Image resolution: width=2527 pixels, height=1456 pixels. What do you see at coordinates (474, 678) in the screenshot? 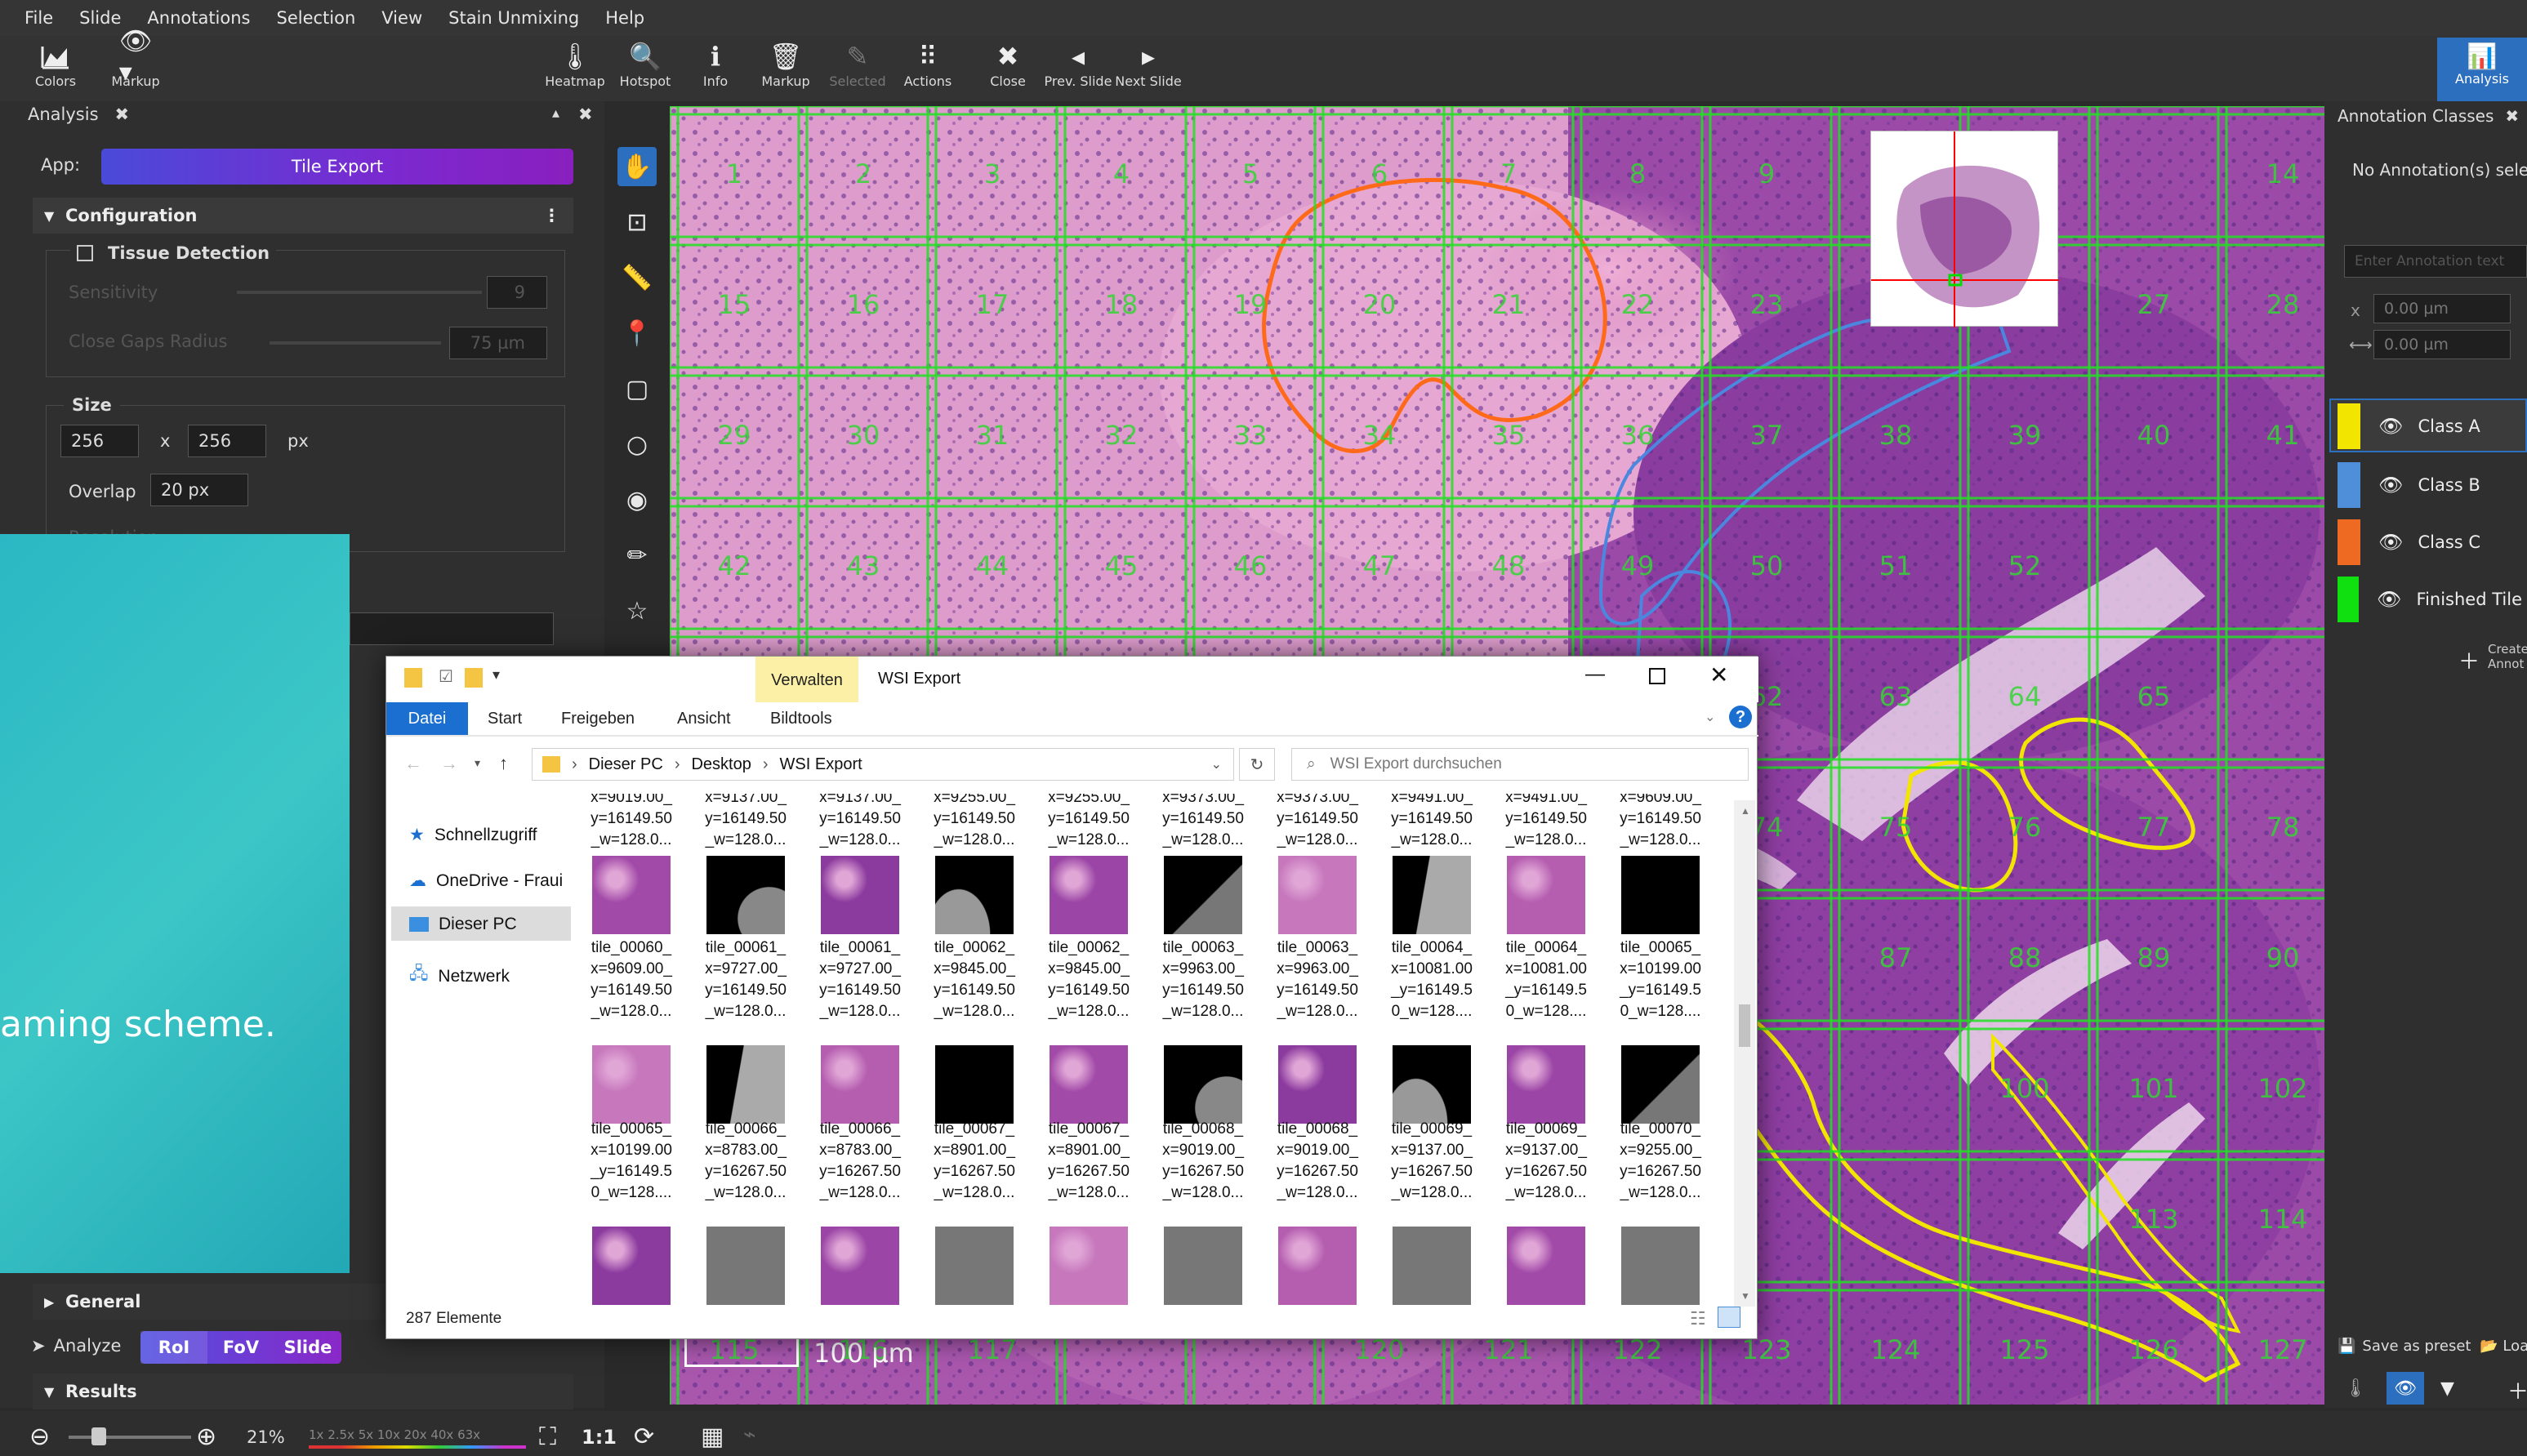
I see `new-folder-icon` at bounding box center [474, 678].